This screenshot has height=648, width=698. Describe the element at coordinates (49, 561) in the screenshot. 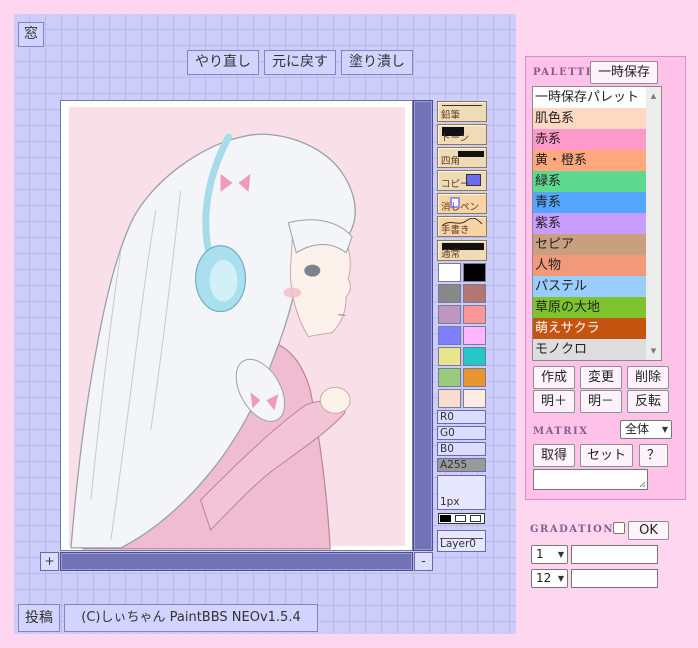

I see `zoom-in-button: +` at that location.